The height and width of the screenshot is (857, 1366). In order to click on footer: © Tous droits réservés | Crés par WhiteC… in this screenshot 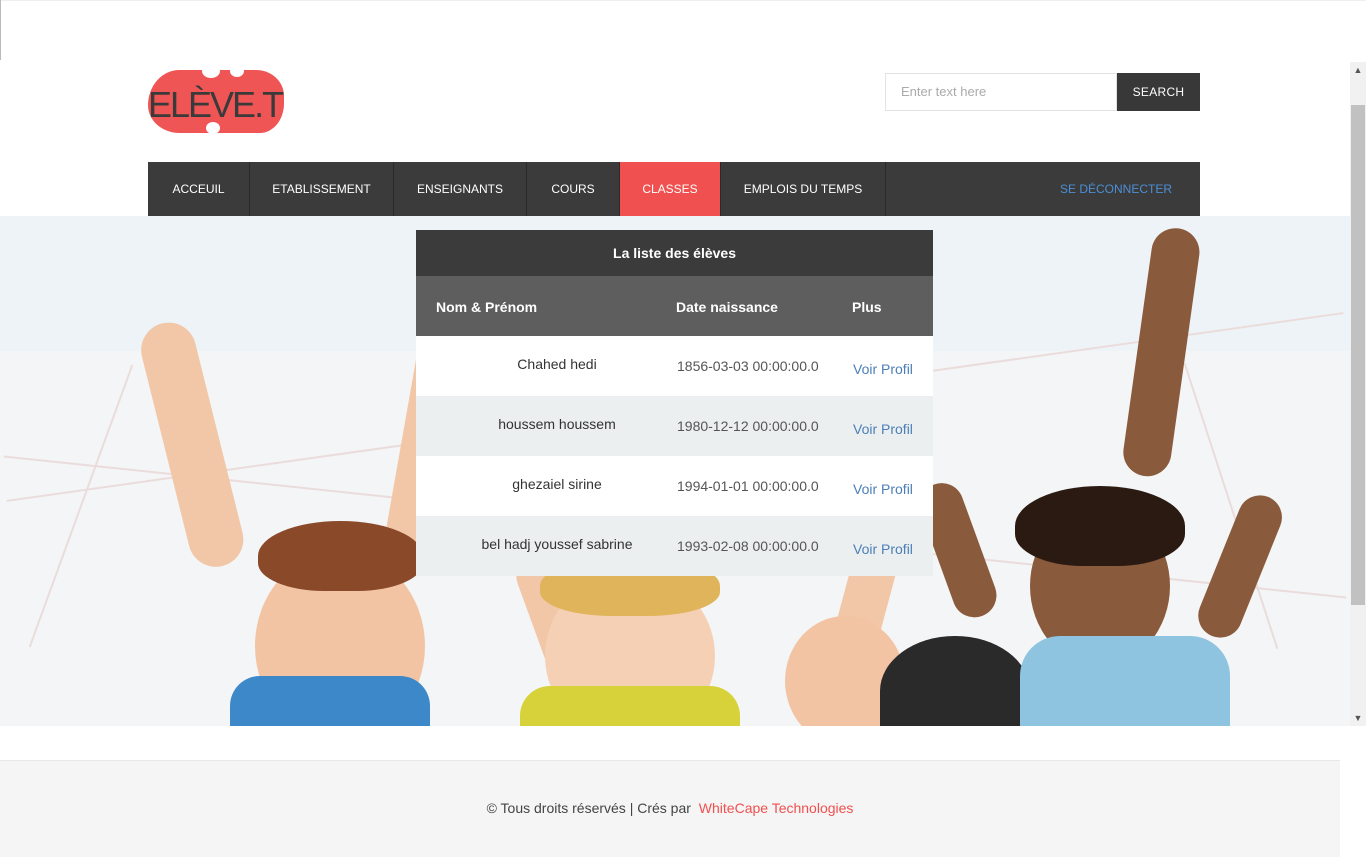, I will do `click(670, 808)`.